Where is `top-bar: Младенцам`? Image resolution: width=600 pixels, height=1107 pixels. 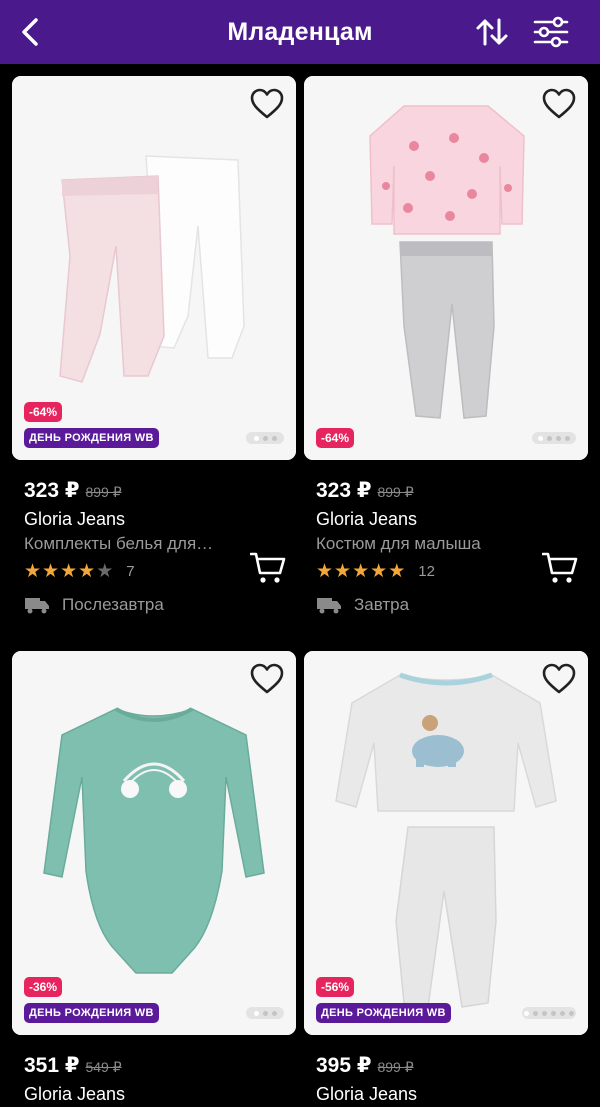
top-bar: Младенцам is located at coordinates (300, 32).